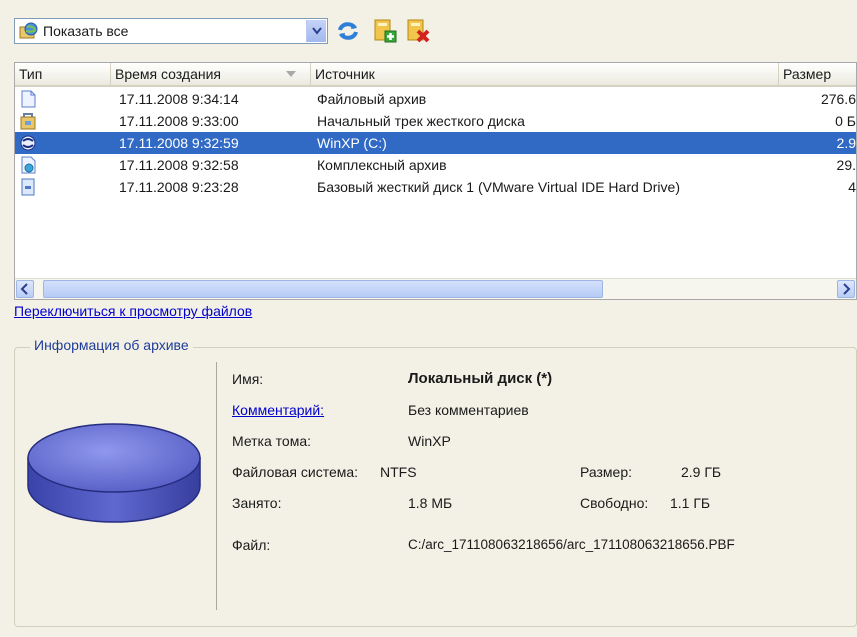 Image resolution: width=857 pixels, height=637 pixels. I want to click on table-row-selected: 17.11.2008 9:32:59 WinXP (C:) 2.9, so click(435, 143).